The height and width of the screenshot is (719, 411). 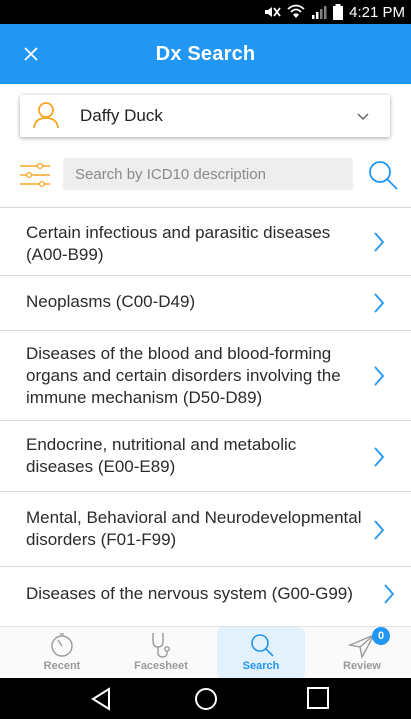 What do you see at coordinates (35, 175) in the screenshot?
I see `filter-icon` at bounding box center [35, 175].